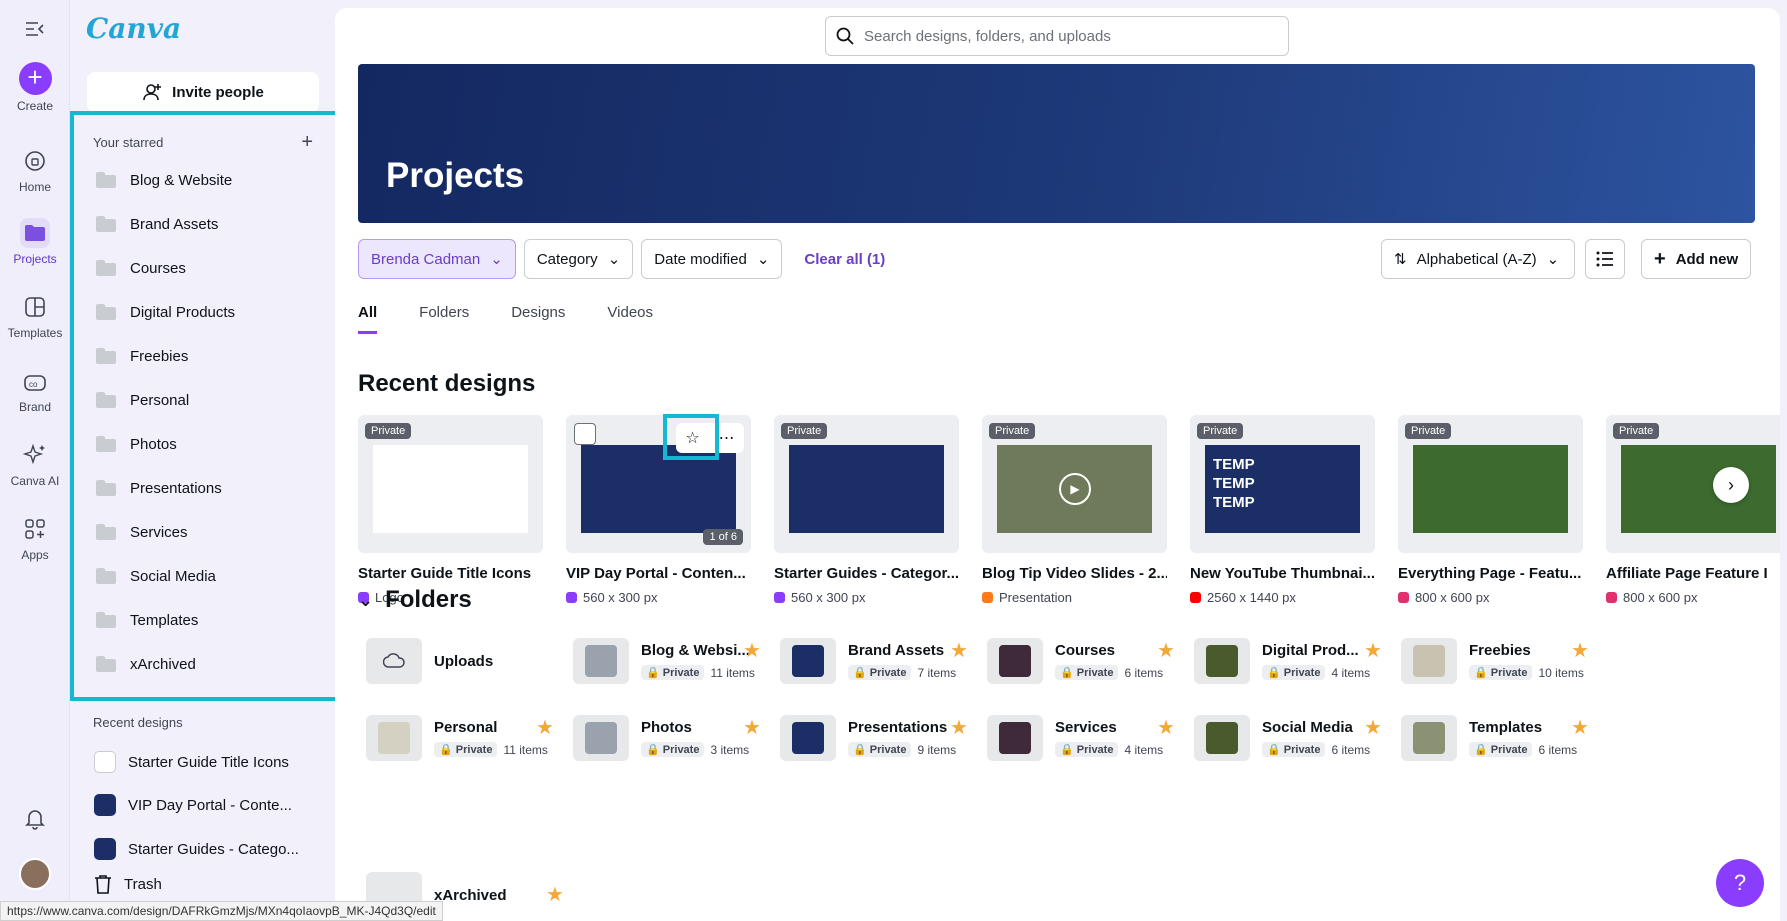 The image size is (1787, 921). I want to click on notifications-button, so click(35, 821).